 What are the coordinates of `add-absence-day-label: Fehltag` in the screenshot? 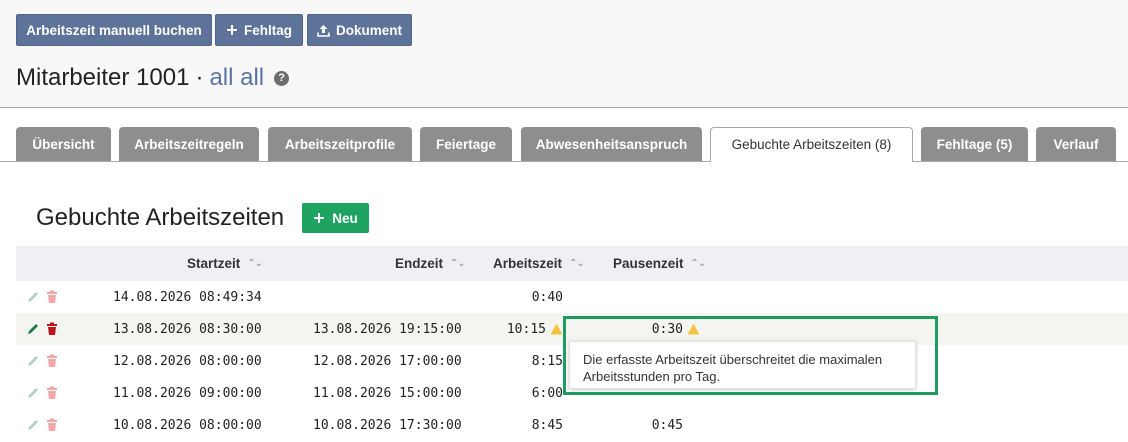 It's located at (267, 30).